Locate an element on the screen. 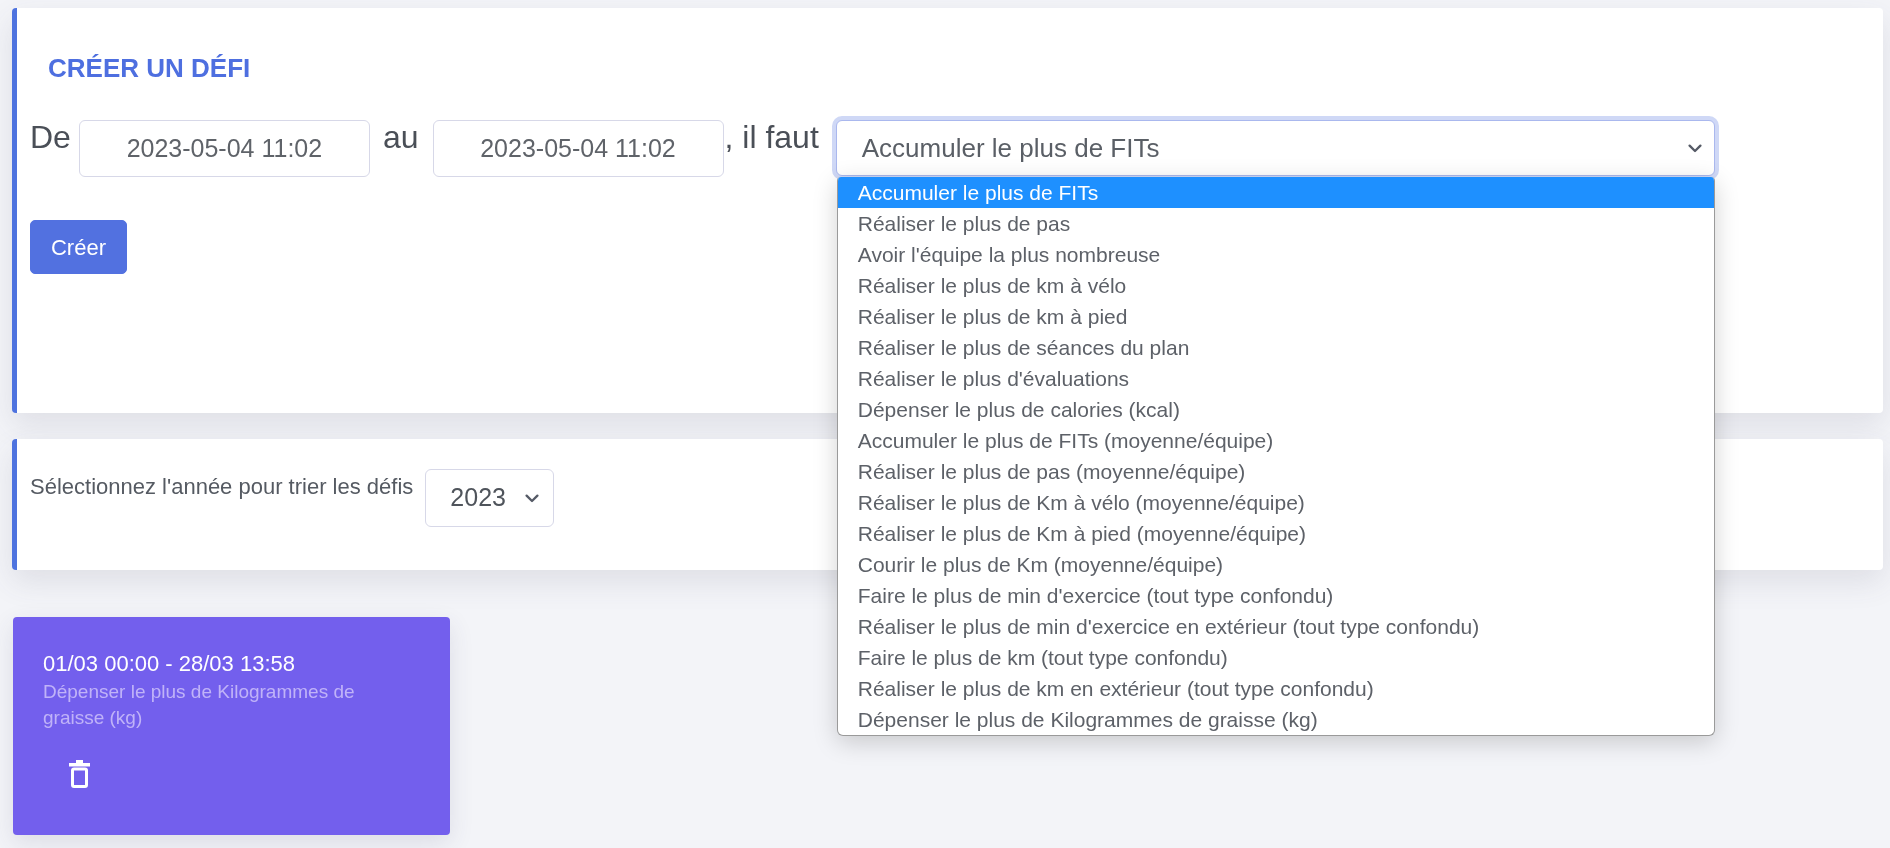 This screenshot has width=1890, height=848. dropdown-option: Accumuler le plus de FITs is located at coordinates (1275, 192).